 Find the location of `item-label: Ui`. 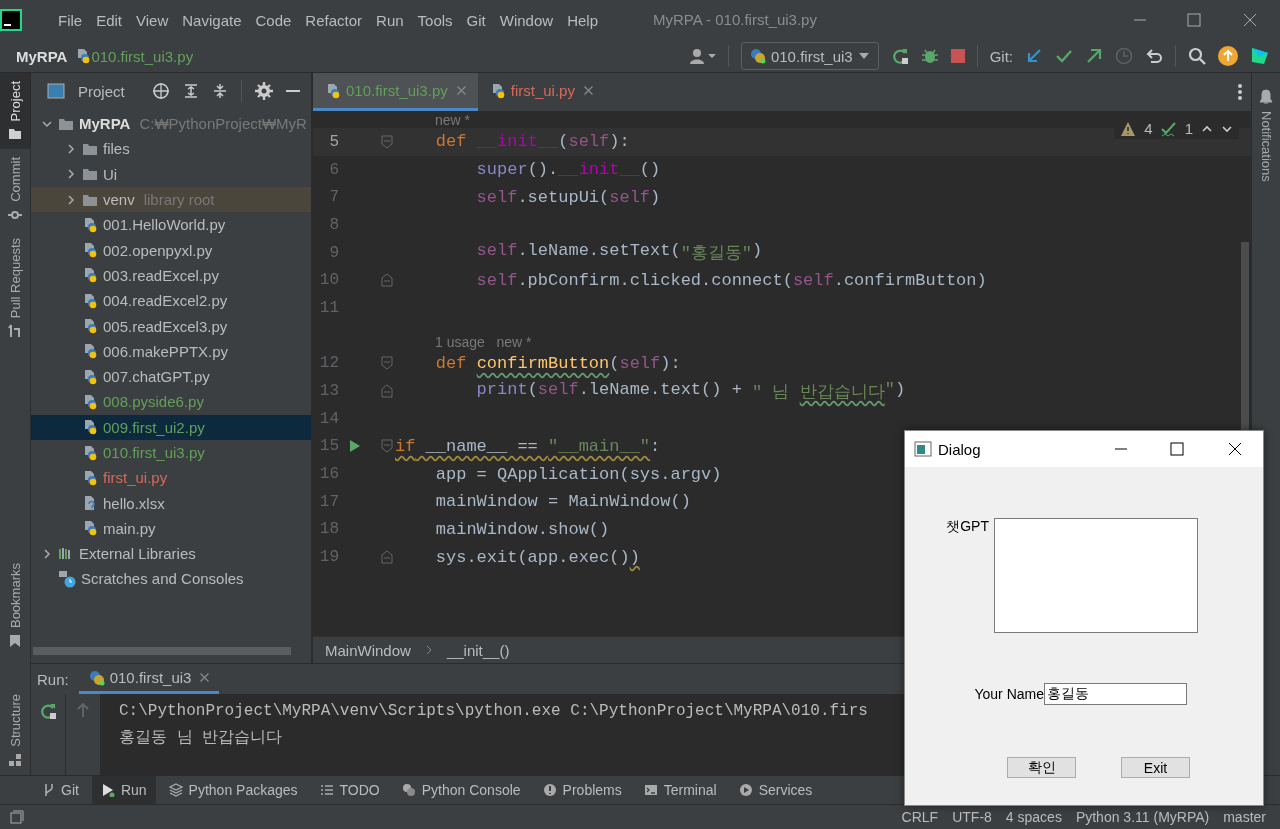

item-label: Ui is located at coordinates (110, 174).